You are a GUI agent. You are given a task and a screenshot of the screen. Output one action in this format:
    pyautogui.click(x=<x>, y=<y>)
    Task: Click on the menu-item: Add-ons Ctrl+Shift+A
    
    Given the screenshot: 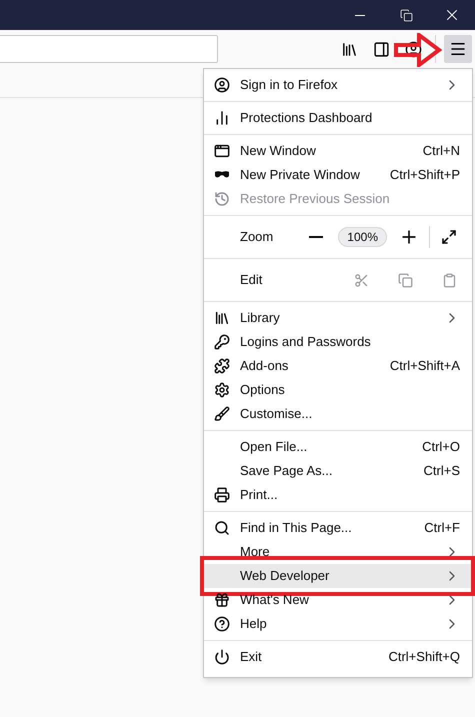 What is the action you would take?
    pyautogui.click(x=338, y=366)
    